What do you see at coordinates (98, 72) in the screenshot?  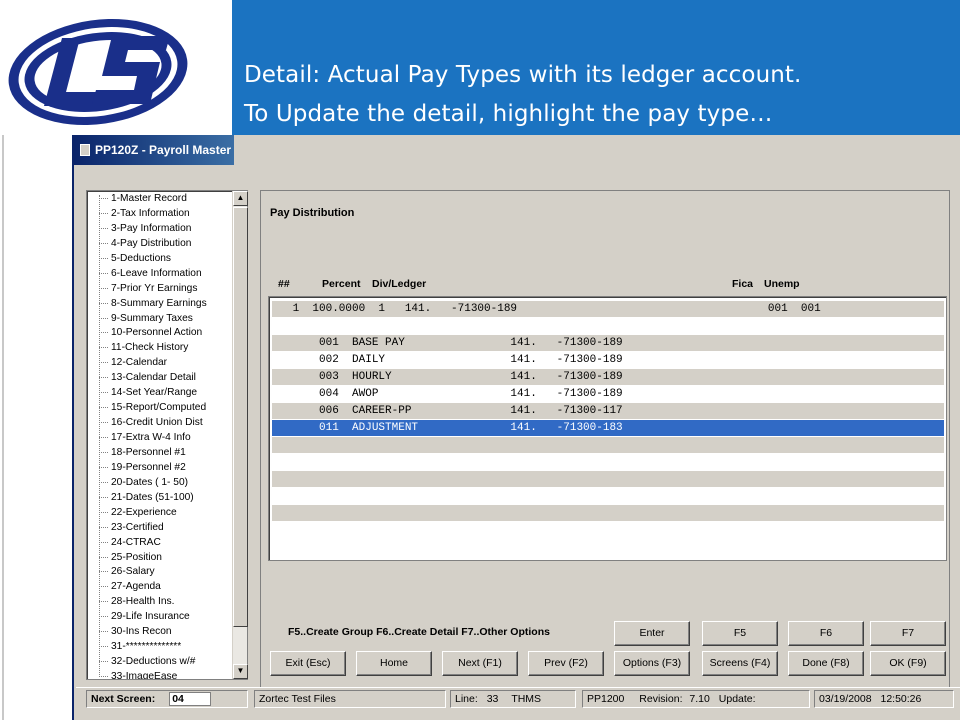 I see `logo-icon` at bounding box center [98, 72].